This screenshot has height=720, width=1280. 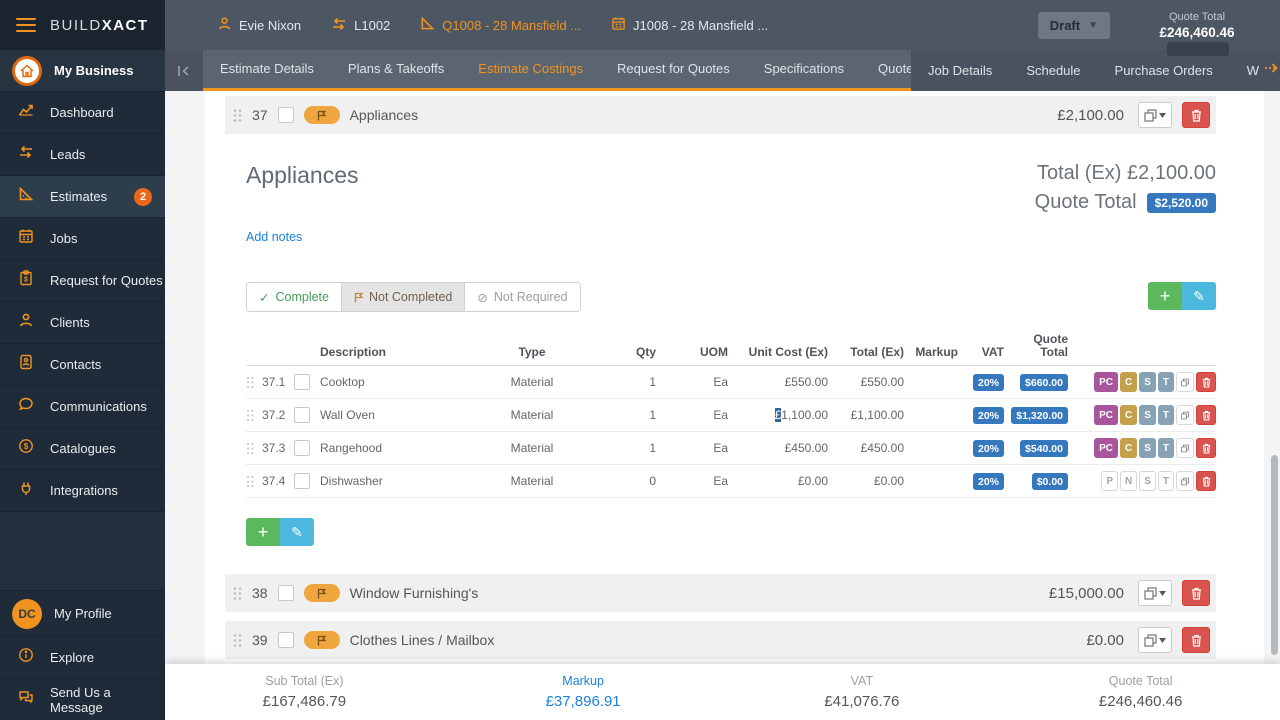 I want to click on tab-estimate-details: Estimate Details, so click(x=267, y=69).